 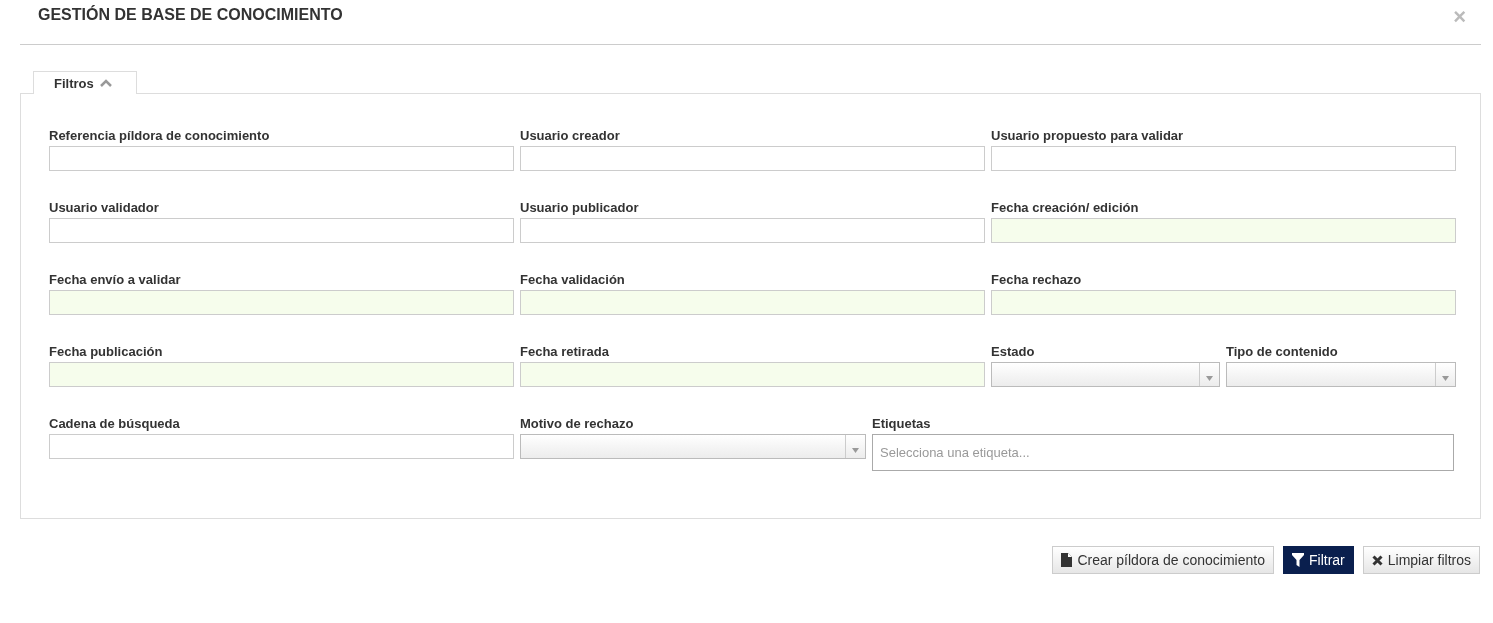 What do you see at coordinates (580, 207) in the screenshot?
I see `field-label: Usuario publicador` at bounding box center [580, 207].